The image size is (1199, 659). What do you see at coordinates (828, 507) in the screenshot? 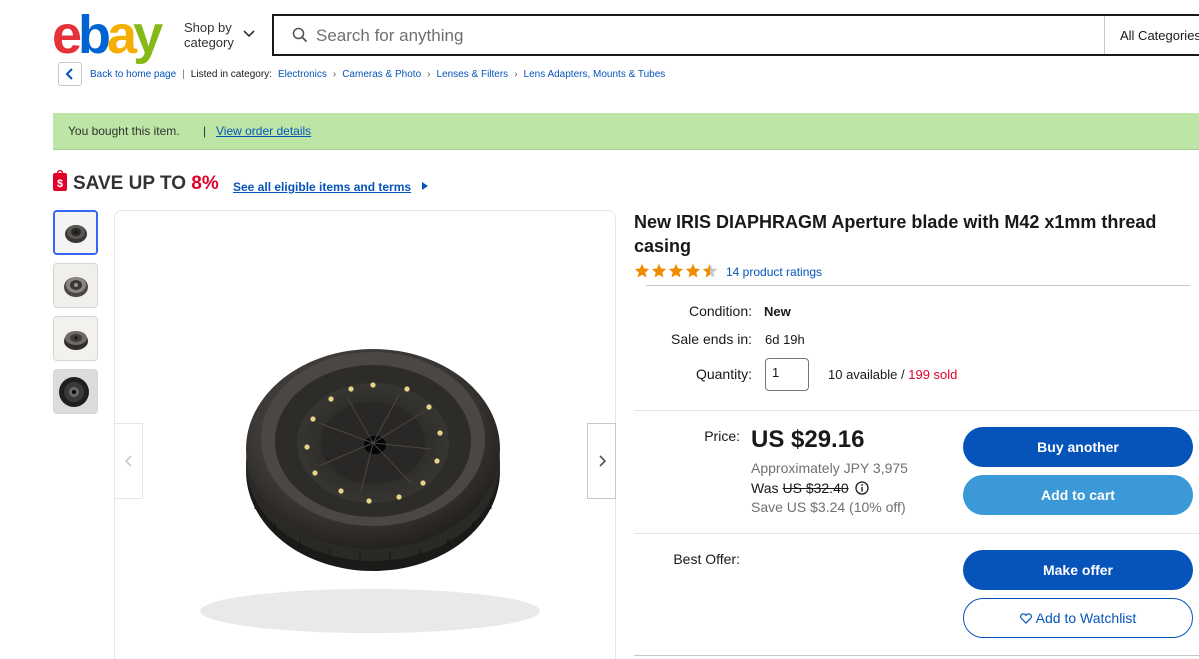
I see `savings-text: Save US $3.24 (10% off)` at bounding box center [828, 507].